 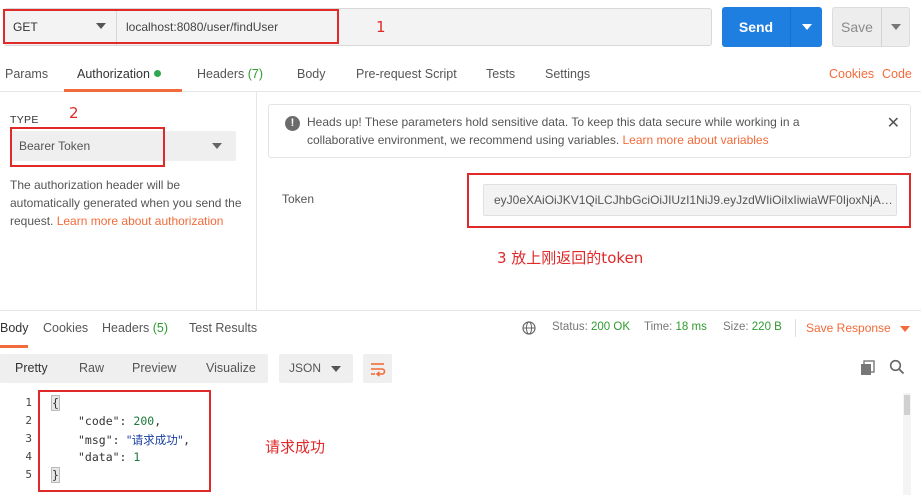 I want to click on scrollbar-thumb, so click(x=907, y=405).